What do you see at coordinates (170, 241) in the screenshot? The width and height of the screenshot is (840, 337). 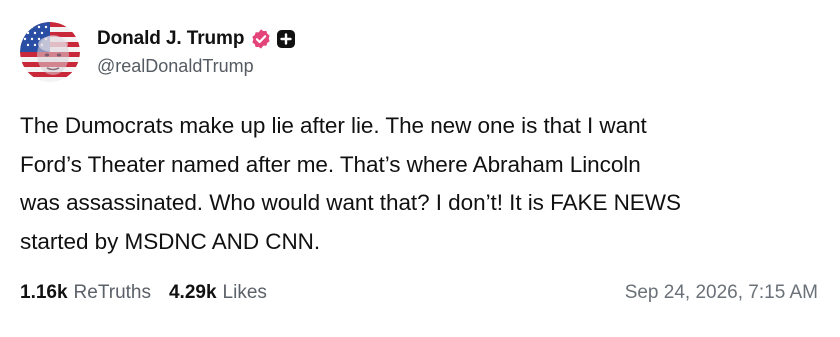 I see `post-text-line: started by MSDNC AND CNN.` at bounding box center [170, 241].